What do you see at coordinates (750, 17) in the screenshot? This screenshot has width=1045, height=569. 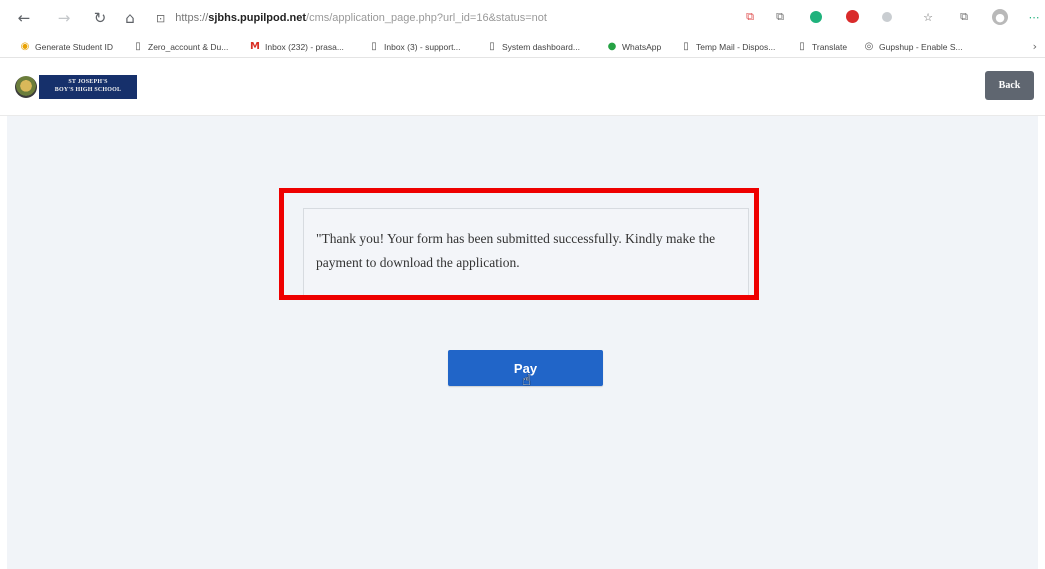 I see `translate-icon: ⧉` at bounding box center [750, 17].